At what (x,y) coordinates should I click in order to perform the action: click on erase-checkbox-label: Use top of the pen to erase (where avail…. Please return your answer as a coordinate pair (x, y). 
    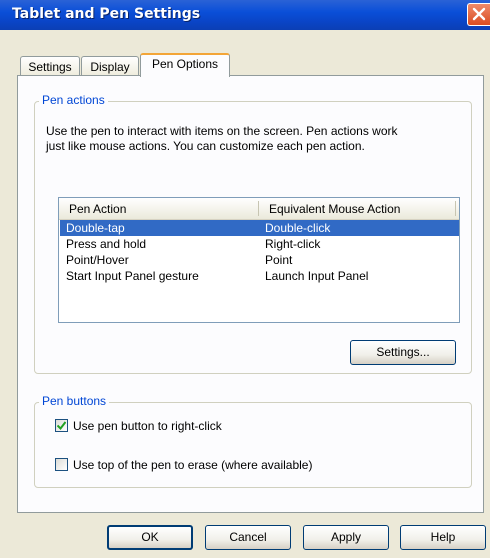
    Looking at the image, I should click on (192, 465).